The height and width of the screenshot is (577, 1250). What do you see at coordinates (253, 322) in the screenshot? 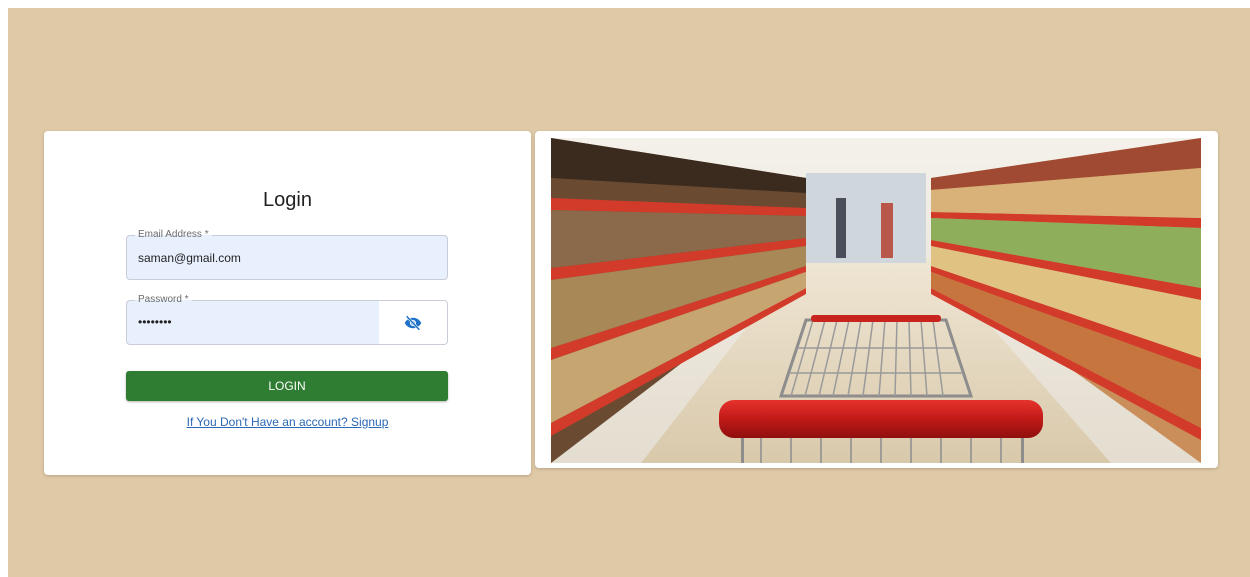
I see `password-input: ••••••••` at bounding box center [253, 322].